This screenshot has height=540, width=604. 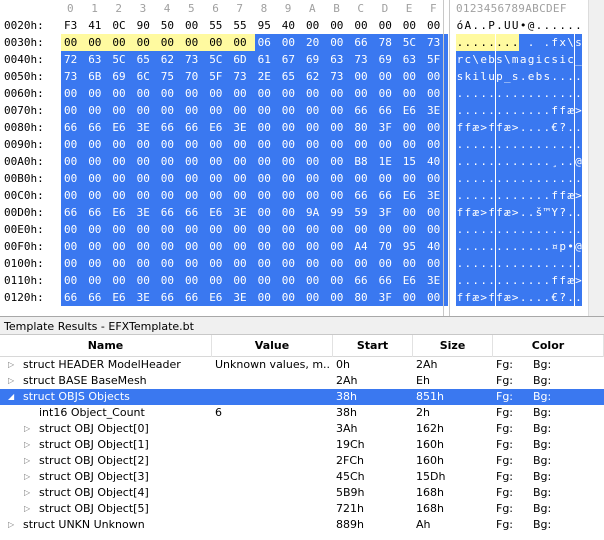 What do you see at coordinates (27, 493) in the screenshot?
I see `expander-closed-icon: ▷` at bounding box center [27, 493].